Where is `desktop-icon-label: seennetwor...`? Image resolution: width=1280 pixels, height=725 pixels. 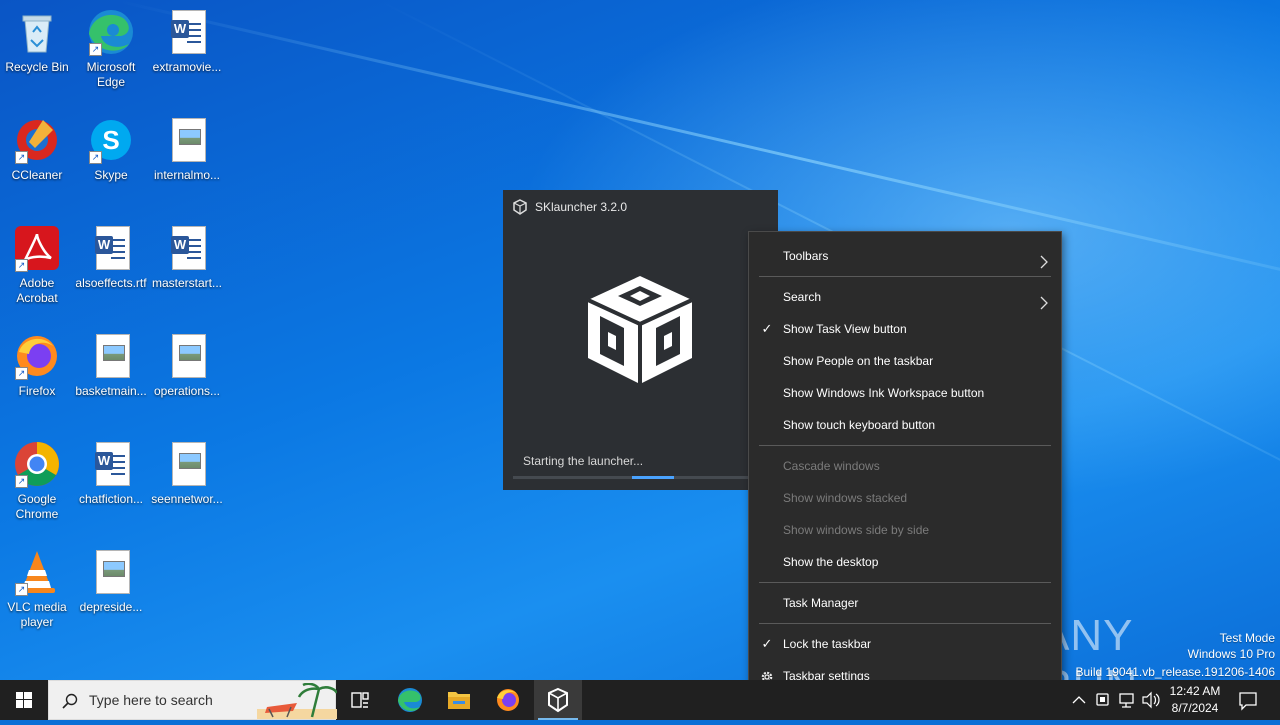
desktop-icon-label: seennetwor... is located at coordinates (187, 499).